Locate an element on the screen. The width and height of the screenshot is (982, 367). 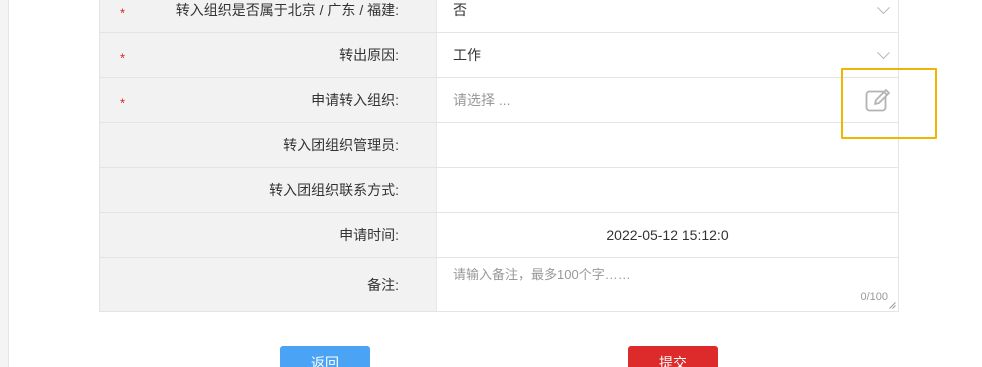
form-label-cell: * 申请转入组织: is located at coordinates (268, 100).